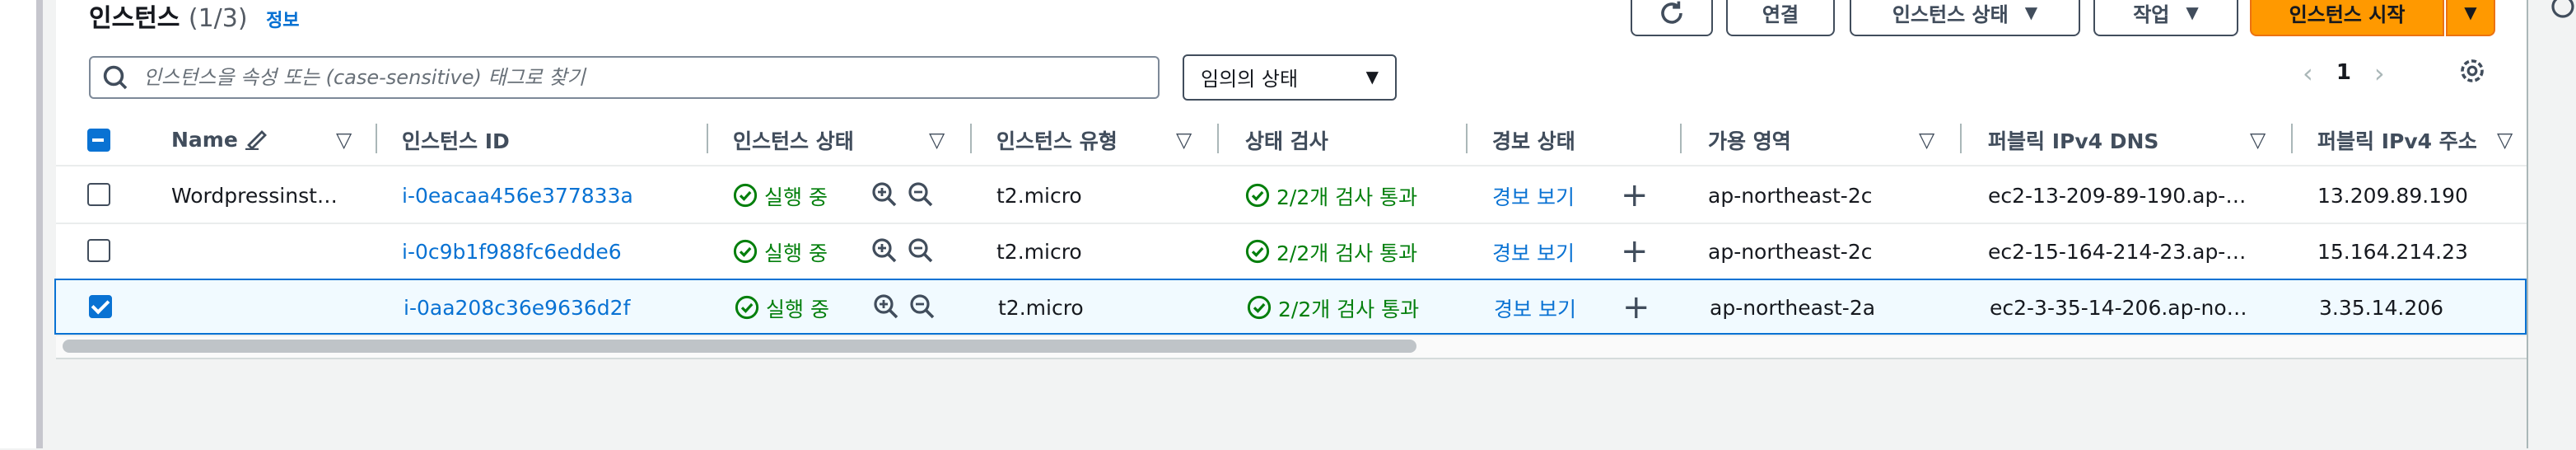 This screenshot has width=2576, height=450. I want to click on search-input, so click(649, 77).